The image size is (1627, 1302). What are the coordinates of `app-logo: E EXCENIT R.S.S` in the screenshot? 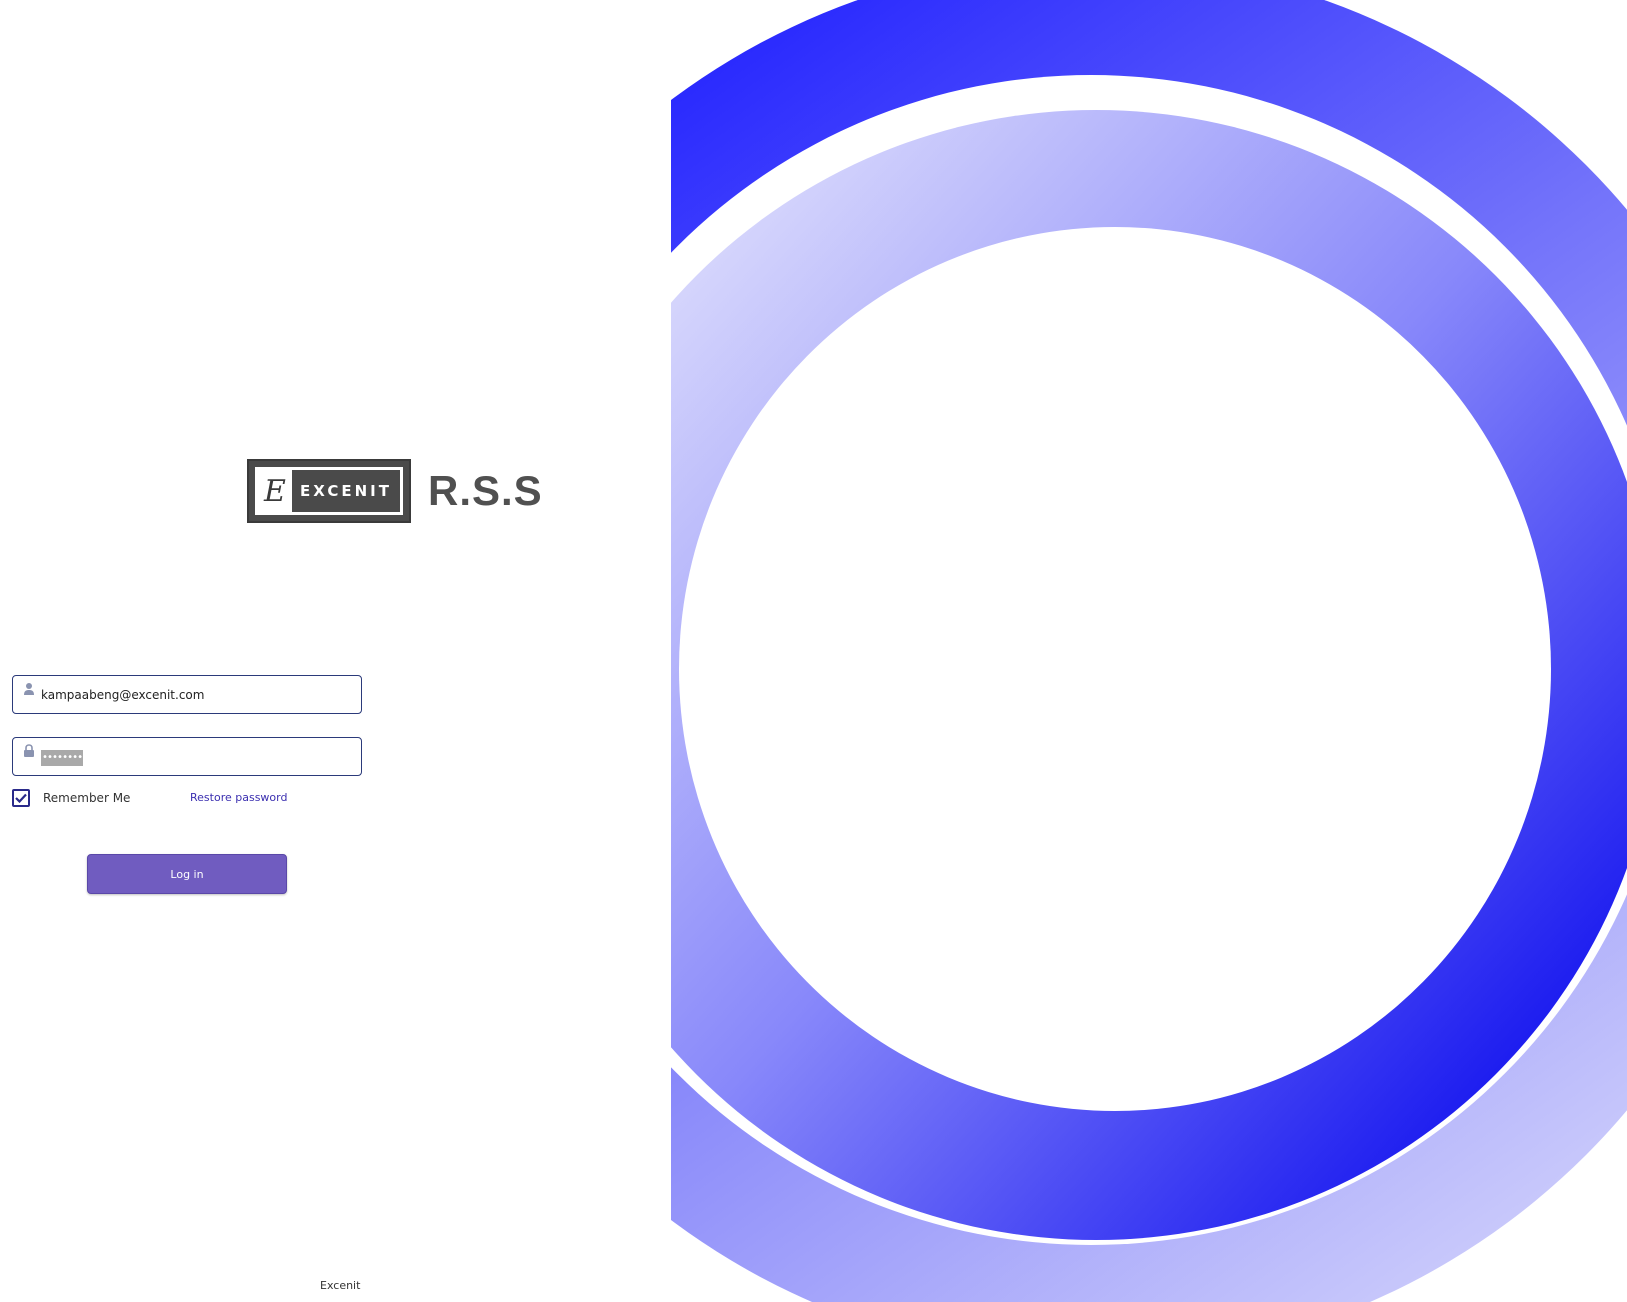 It's located at (395, 491).